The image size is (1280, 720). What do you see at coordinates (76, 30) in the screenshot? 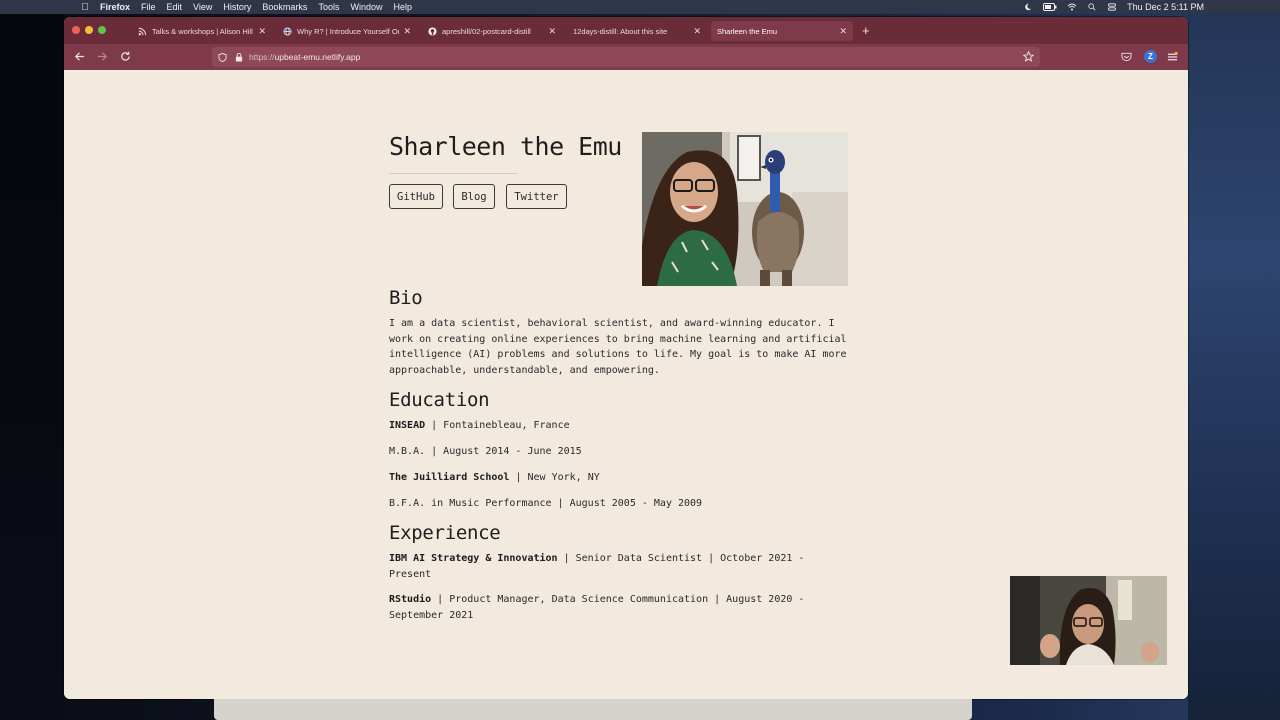
I see `window-close-button` at bounding box center [76, 30].